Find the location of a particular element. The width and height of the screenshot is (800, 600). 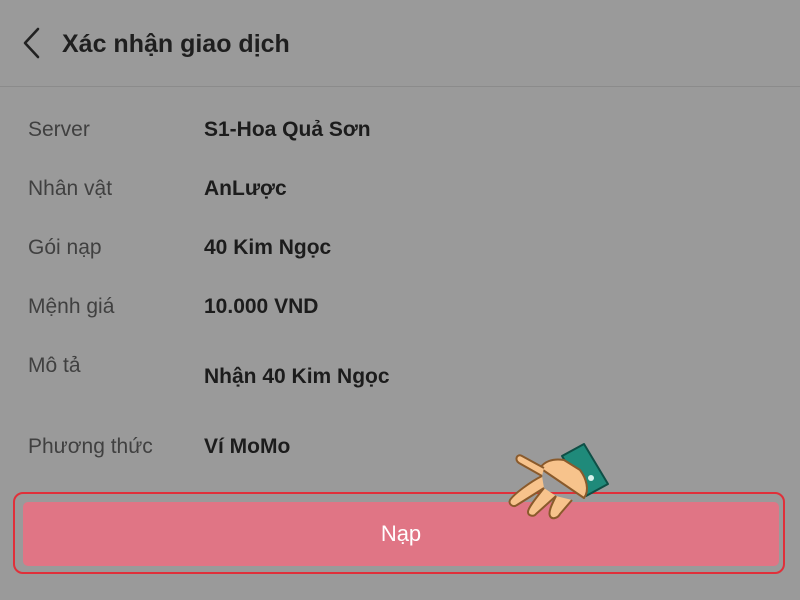

server-label: Server is located at coordinates (59, 129).